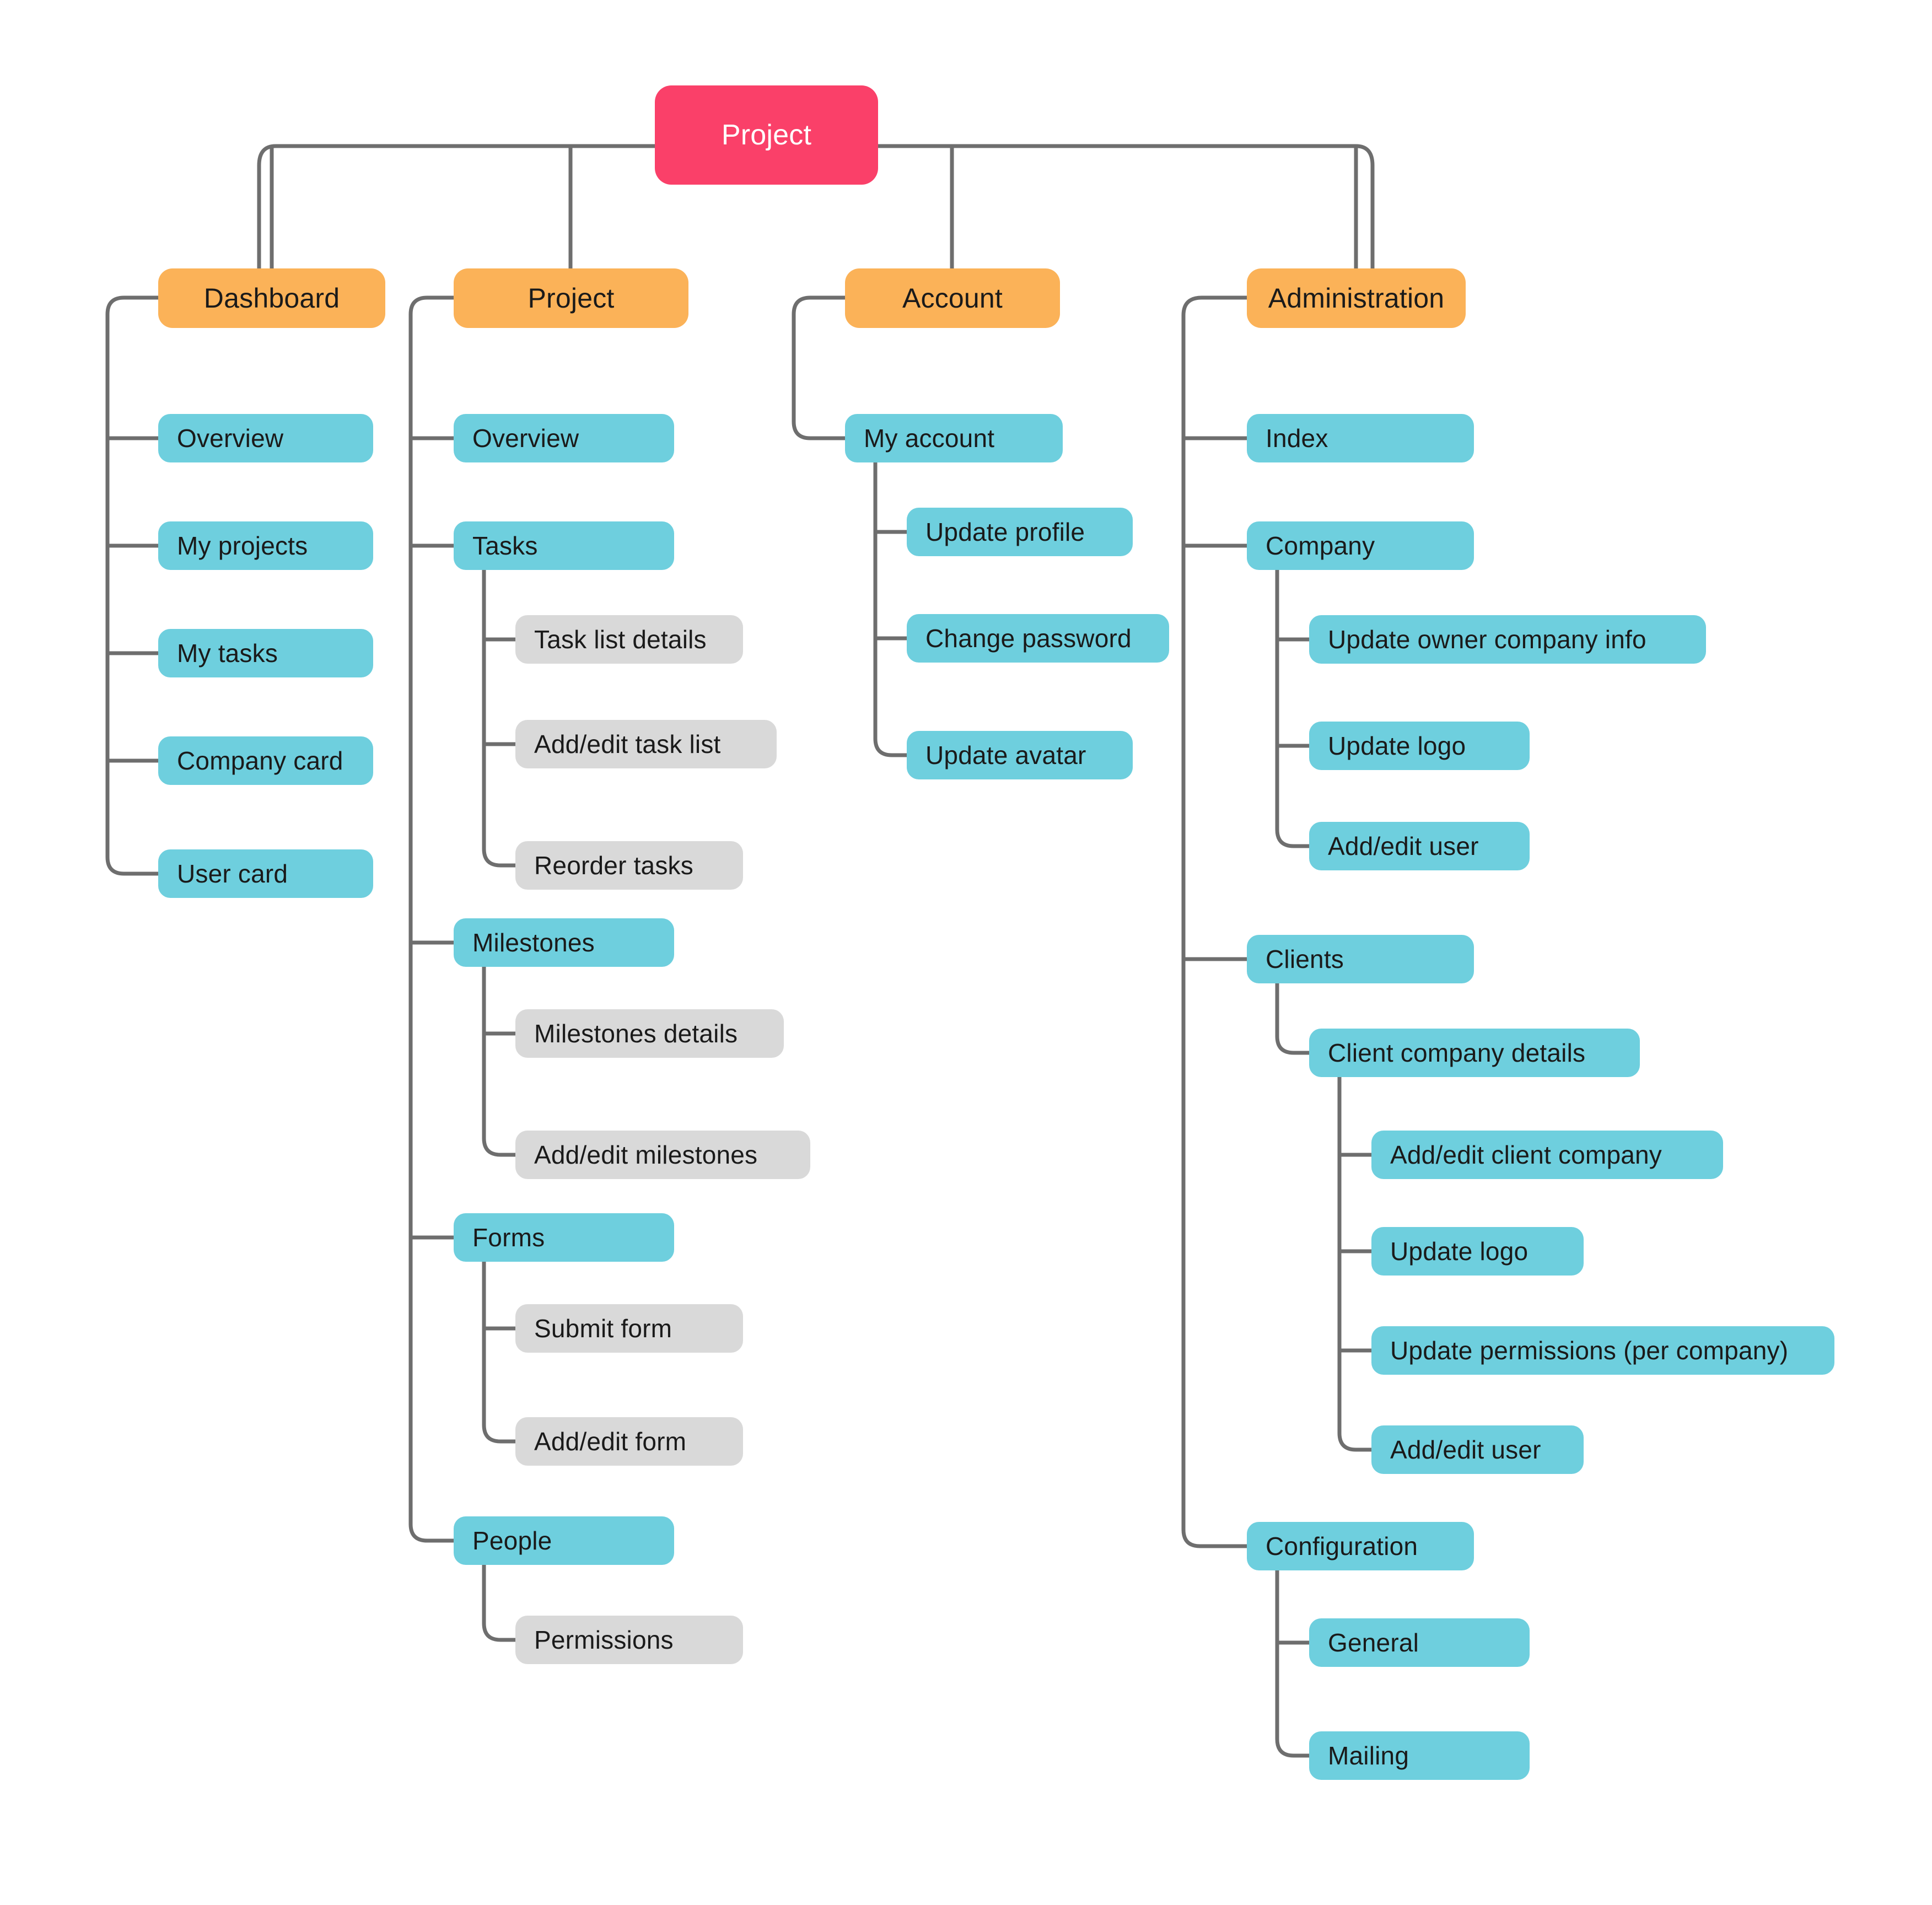  I want to click on node-account-update-avatar: Update avatar, so click(1020, 755).